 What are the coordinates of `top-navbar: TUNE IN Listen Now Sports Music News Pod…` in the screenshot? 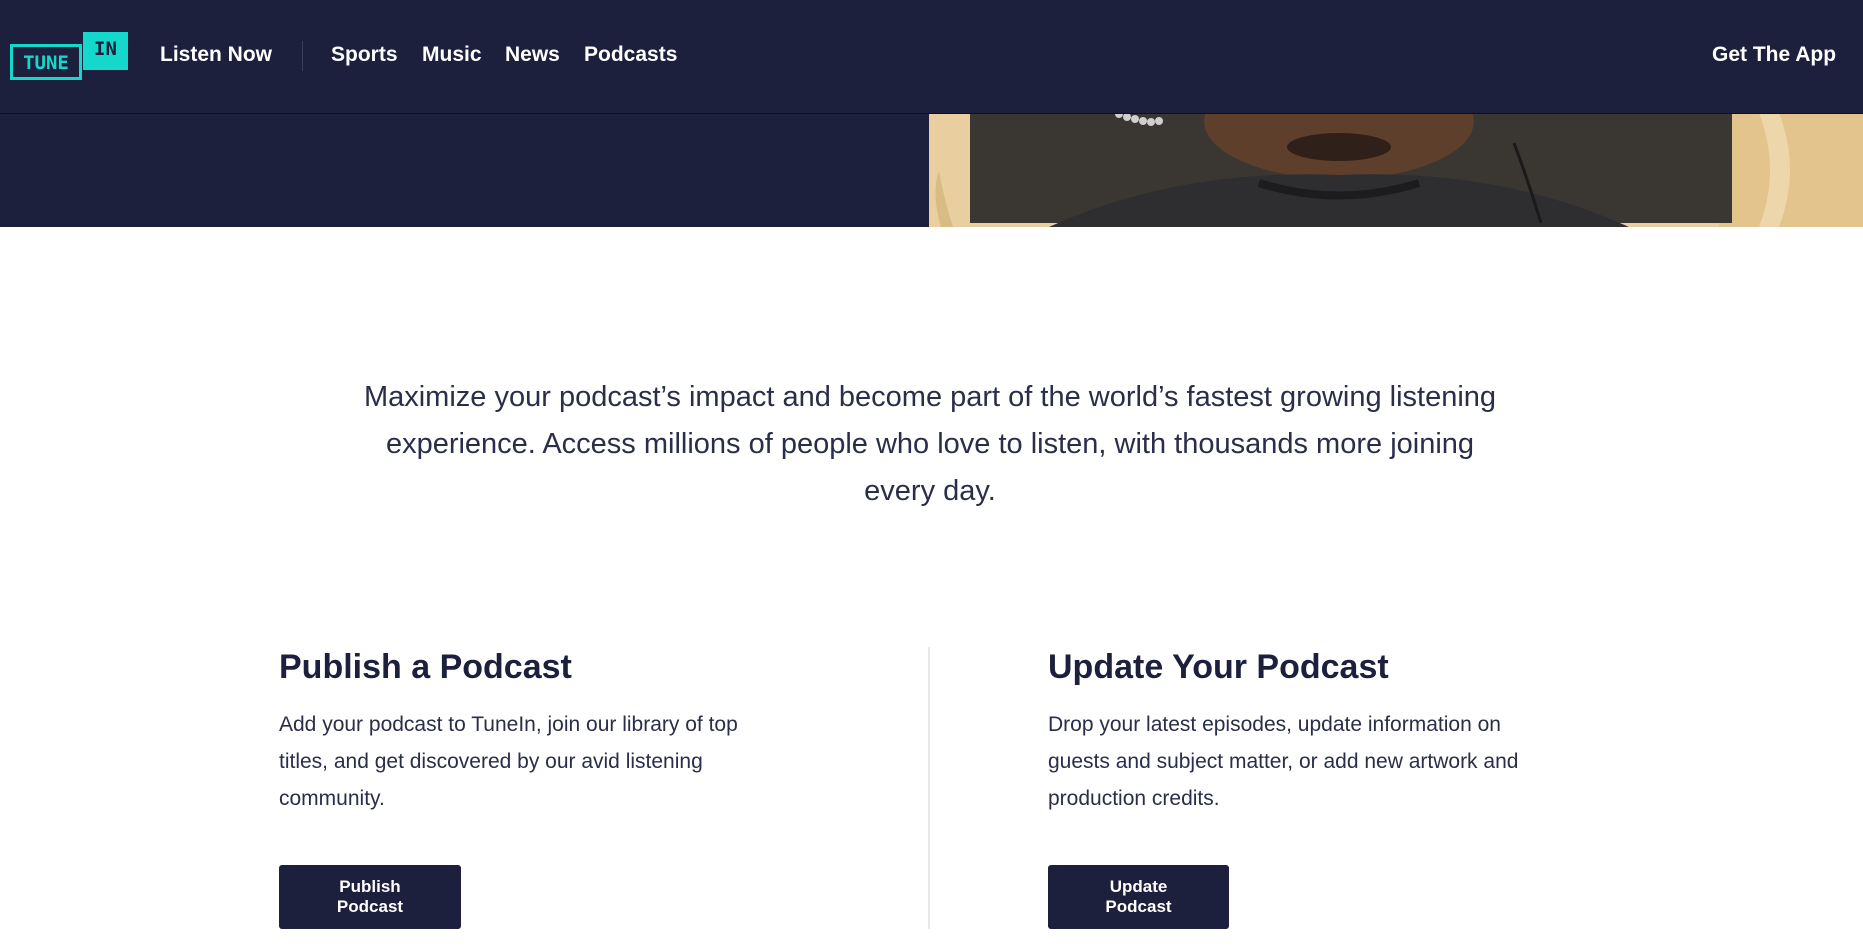 It's located at (931, 57).